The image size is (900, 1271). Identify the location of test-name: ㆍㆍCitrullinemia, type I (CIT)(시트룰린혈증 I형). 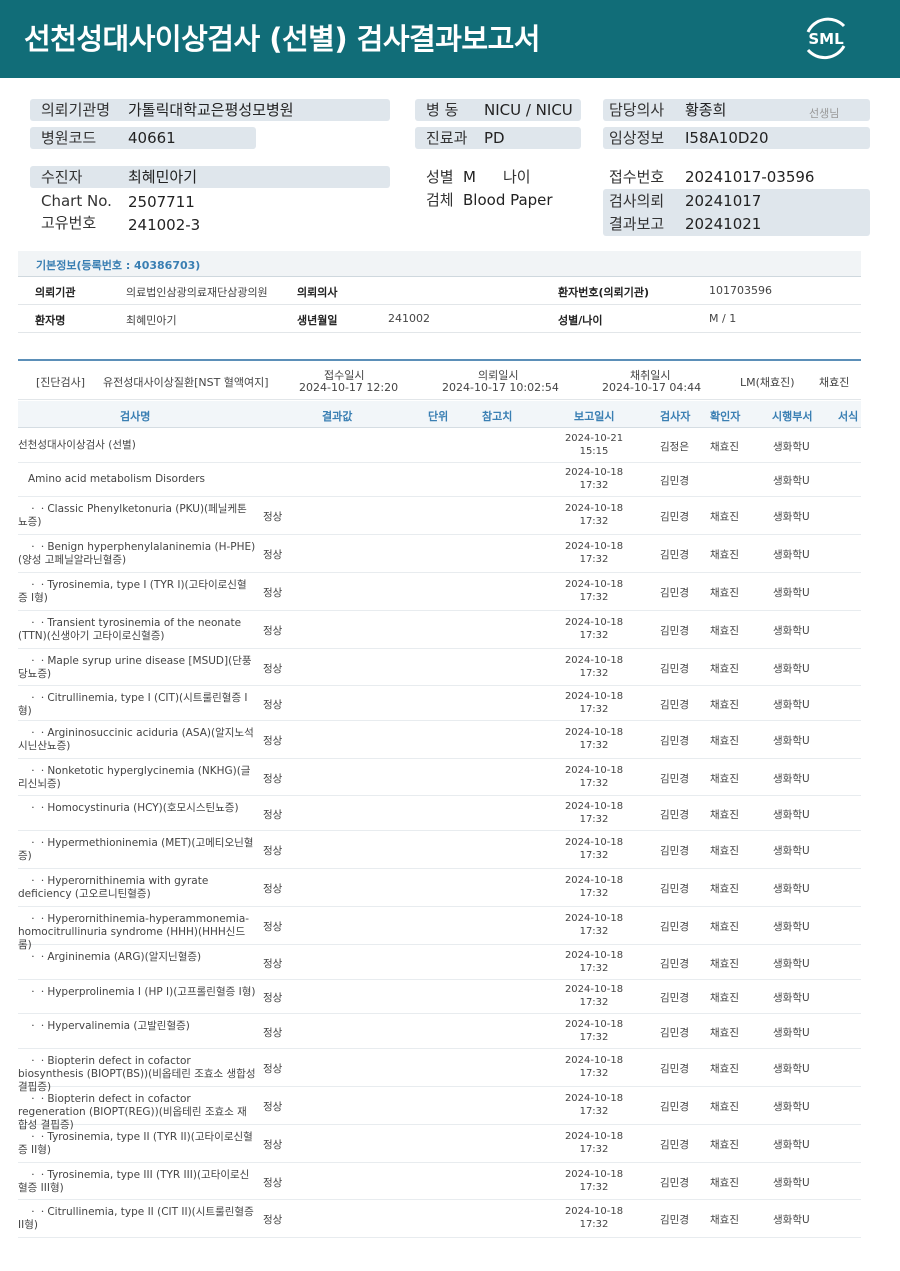
(133, 704).